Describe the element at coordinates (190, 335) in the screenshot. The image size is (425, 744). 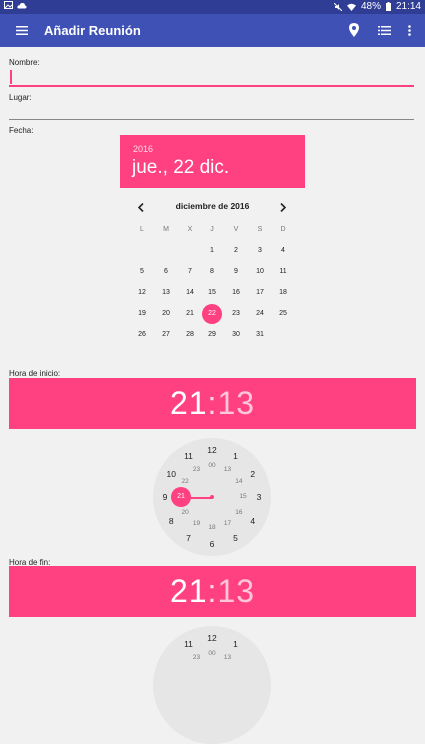
I see `calendar-day: 28` at that location.